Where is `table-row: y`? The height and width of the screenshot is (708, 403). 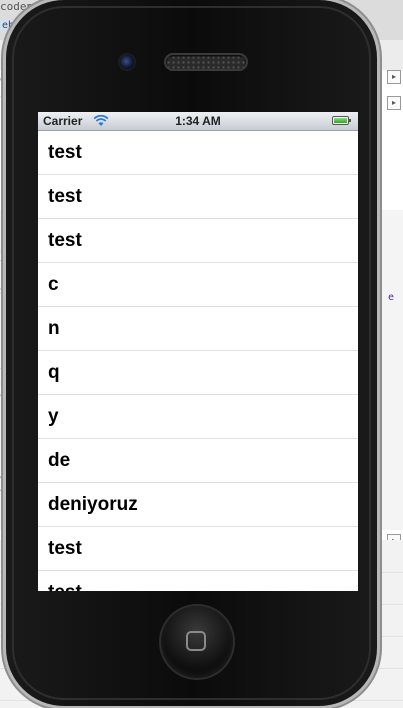 table-row: y is located at coordinates (198, 417).